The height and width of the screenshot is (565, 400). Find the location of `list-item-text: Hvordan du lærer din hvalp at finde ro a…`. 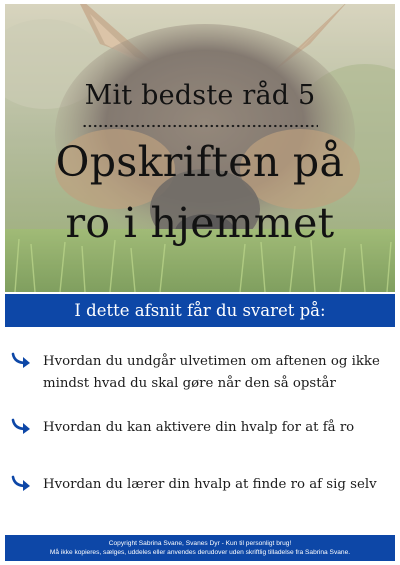

list-item-text: Hvordan du lærer din hvalp at finde ro a… is located at coordinates (210, 484).